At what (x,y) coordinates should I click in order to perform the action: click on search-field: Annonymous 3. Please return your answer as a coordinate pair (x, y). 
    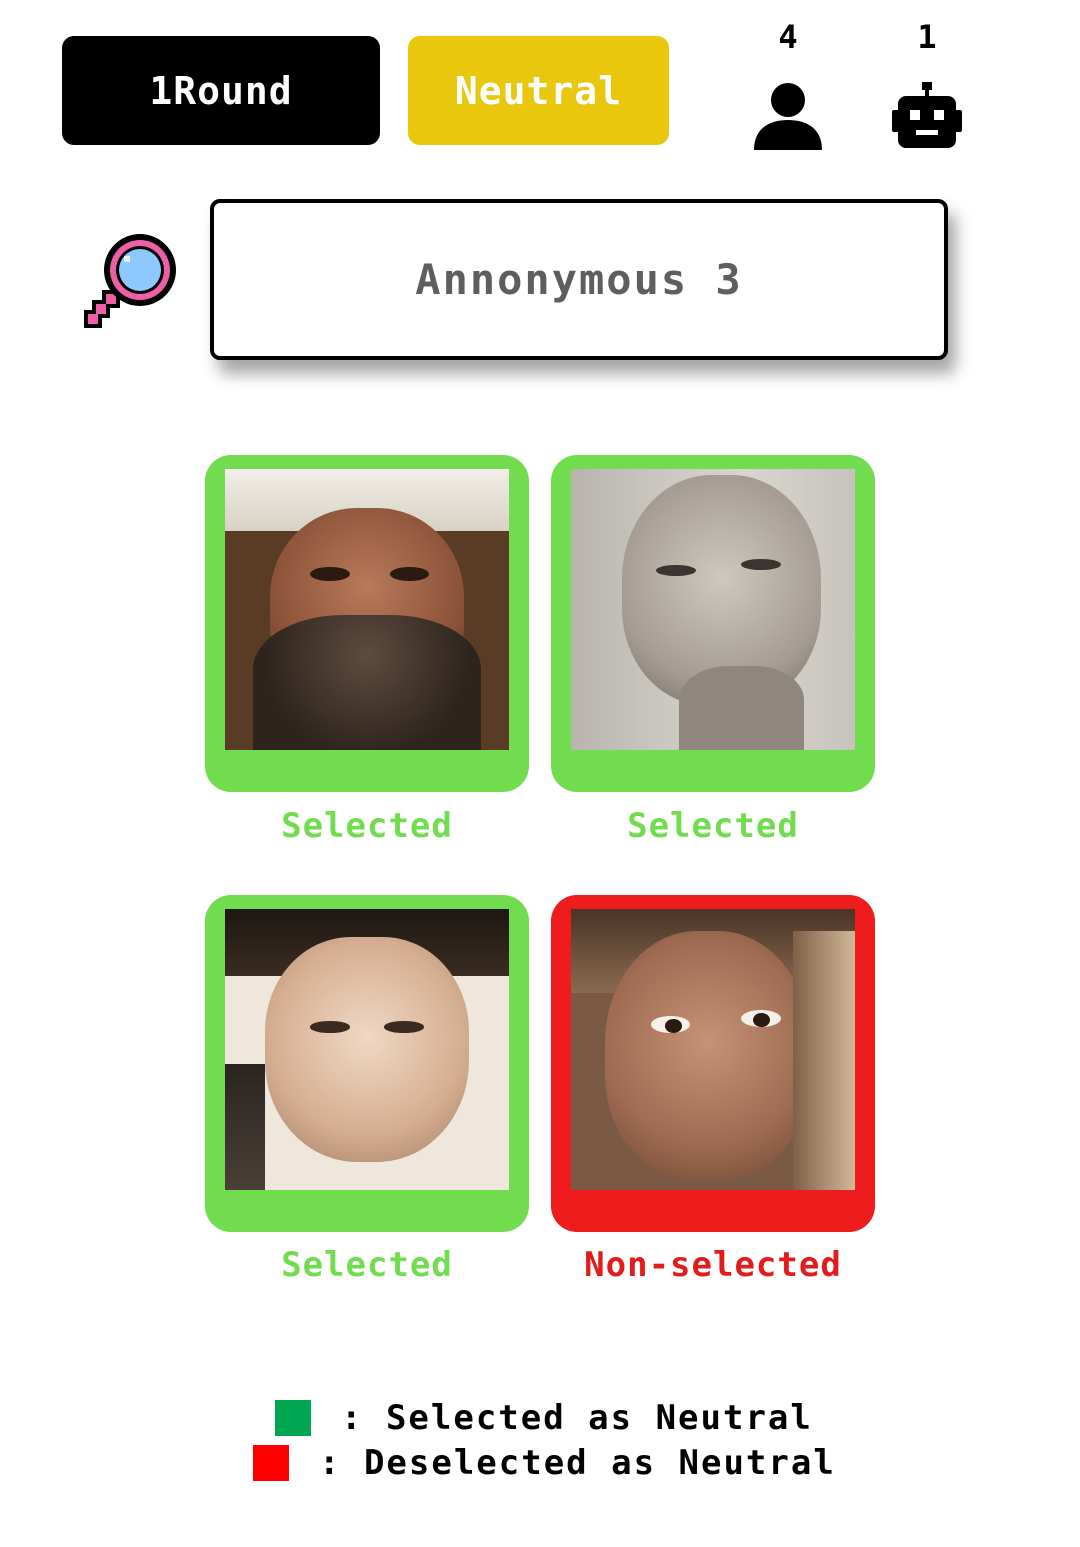
    Looking at the image, I should click on (579, 279).